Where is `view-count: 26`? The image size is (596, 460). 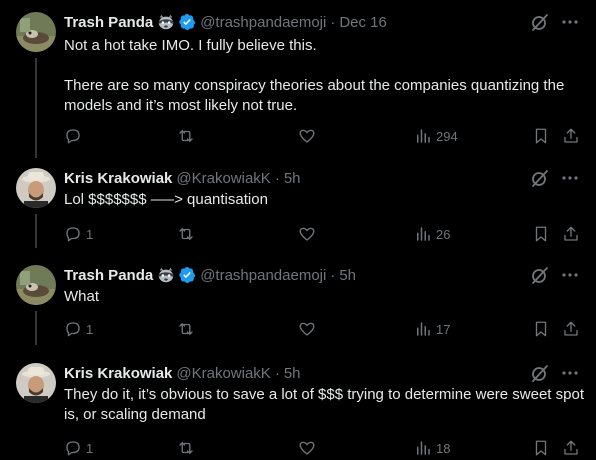
view-count: 26 is located at coordinates (443, 234).